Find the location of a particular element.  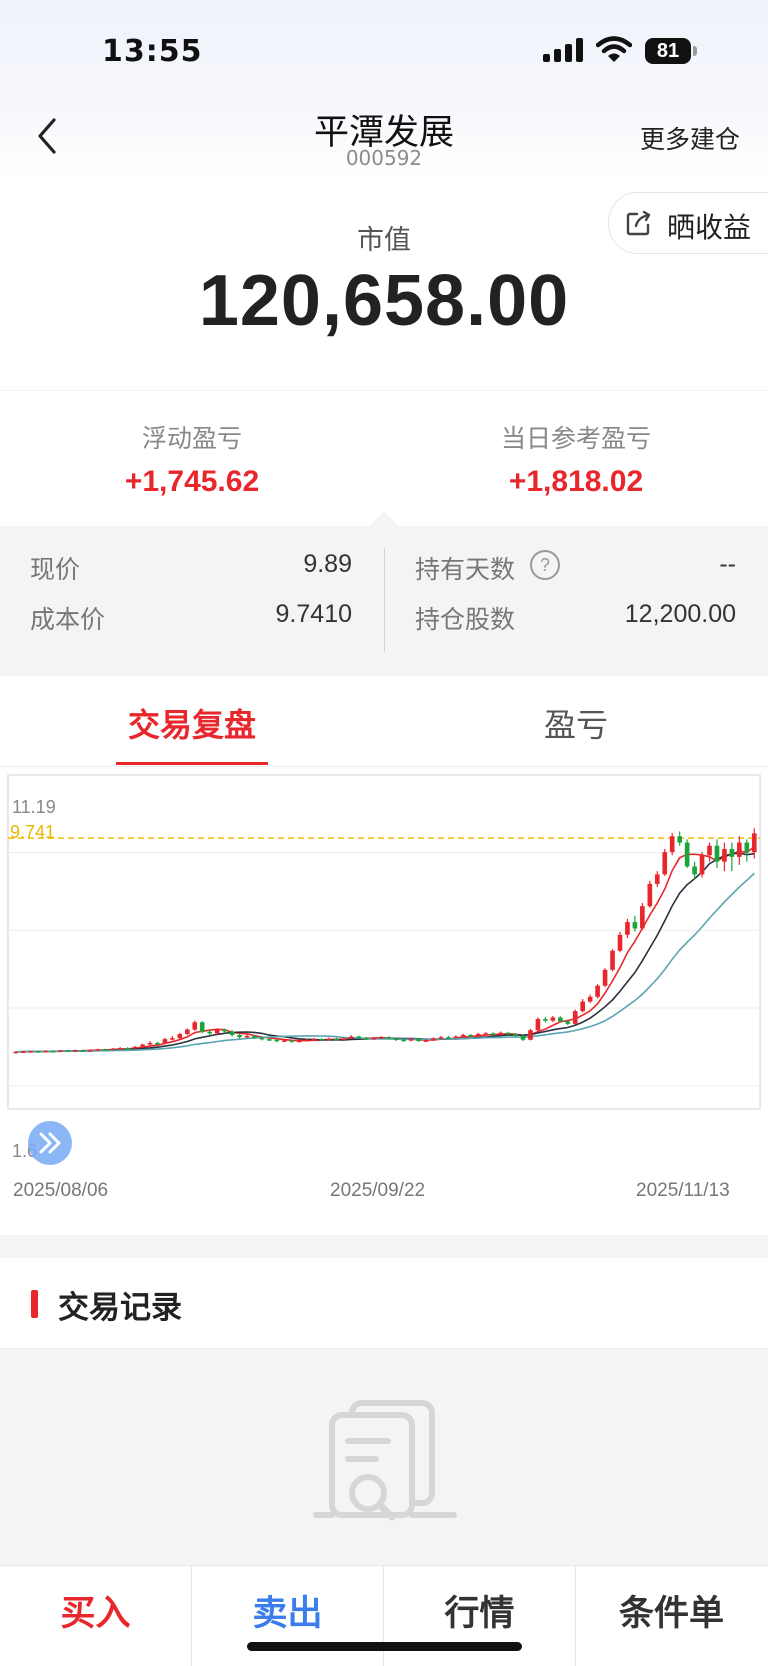

buy-button: 买入 is located at coordinates (95, 1616).